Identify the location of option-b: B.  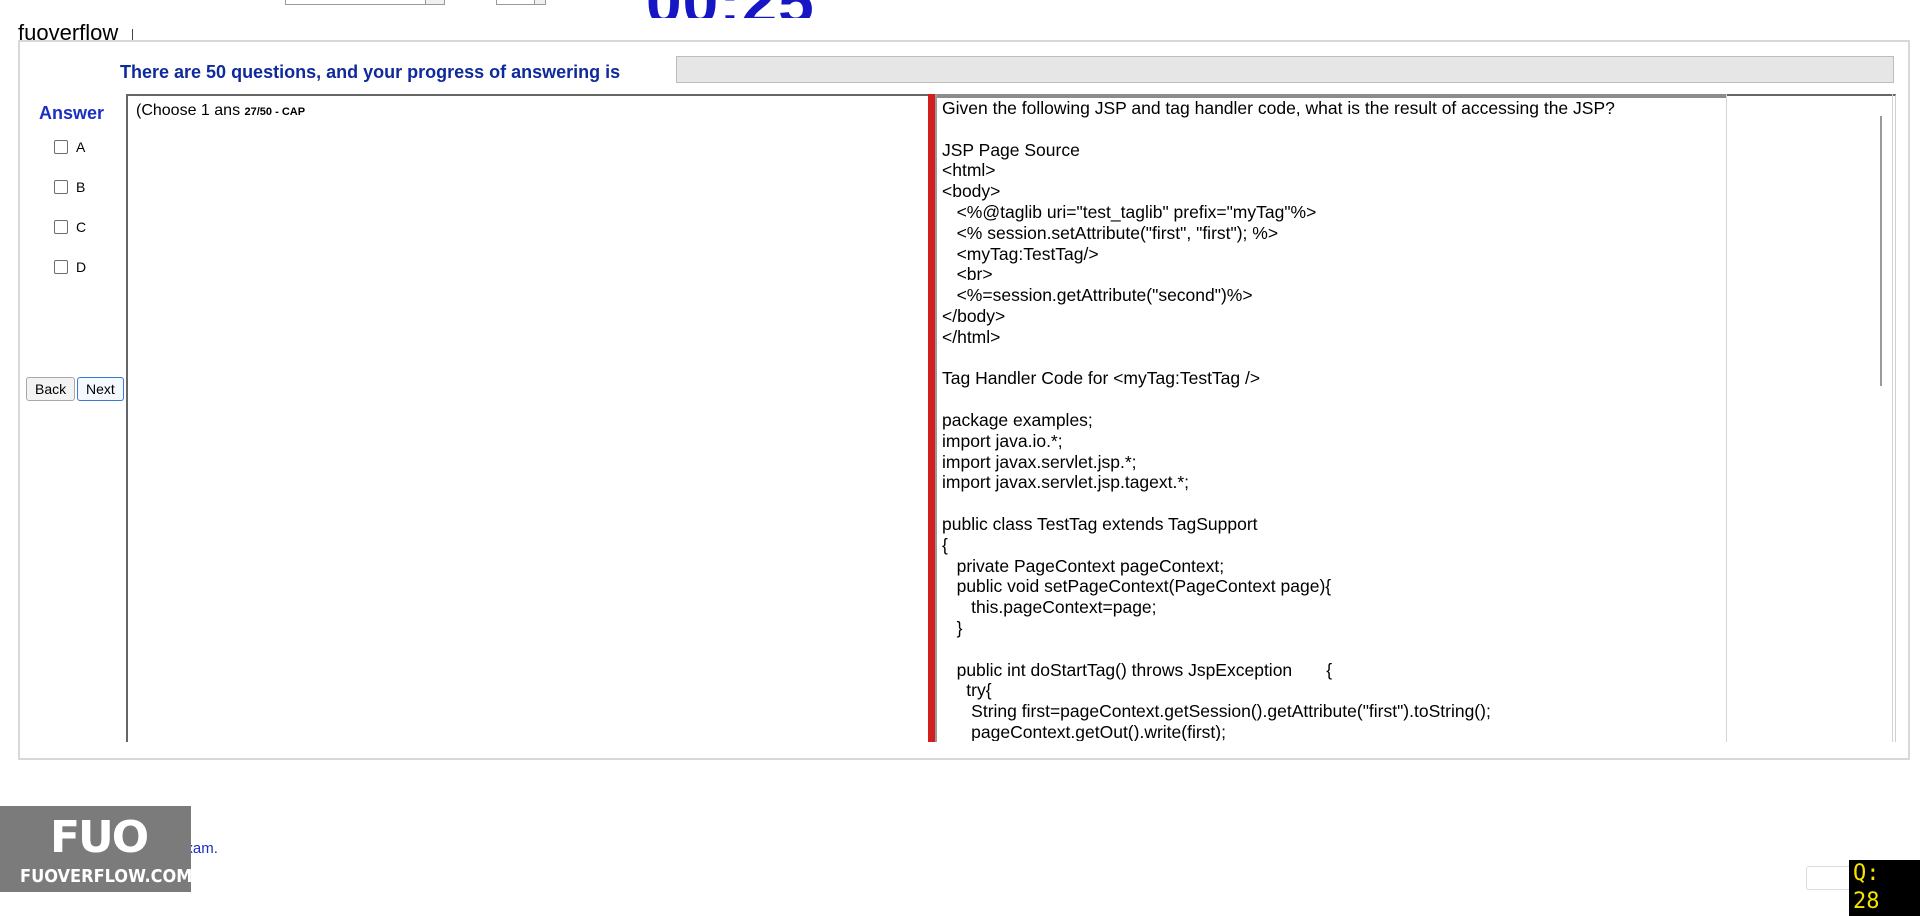
(69, 187).